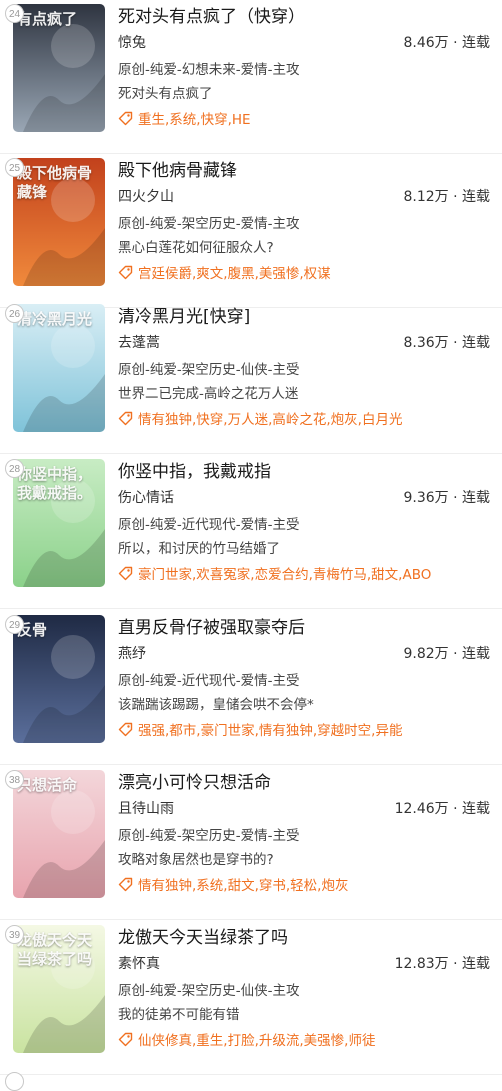  I want to click on book-author: 燕纾, so click(132, 653).